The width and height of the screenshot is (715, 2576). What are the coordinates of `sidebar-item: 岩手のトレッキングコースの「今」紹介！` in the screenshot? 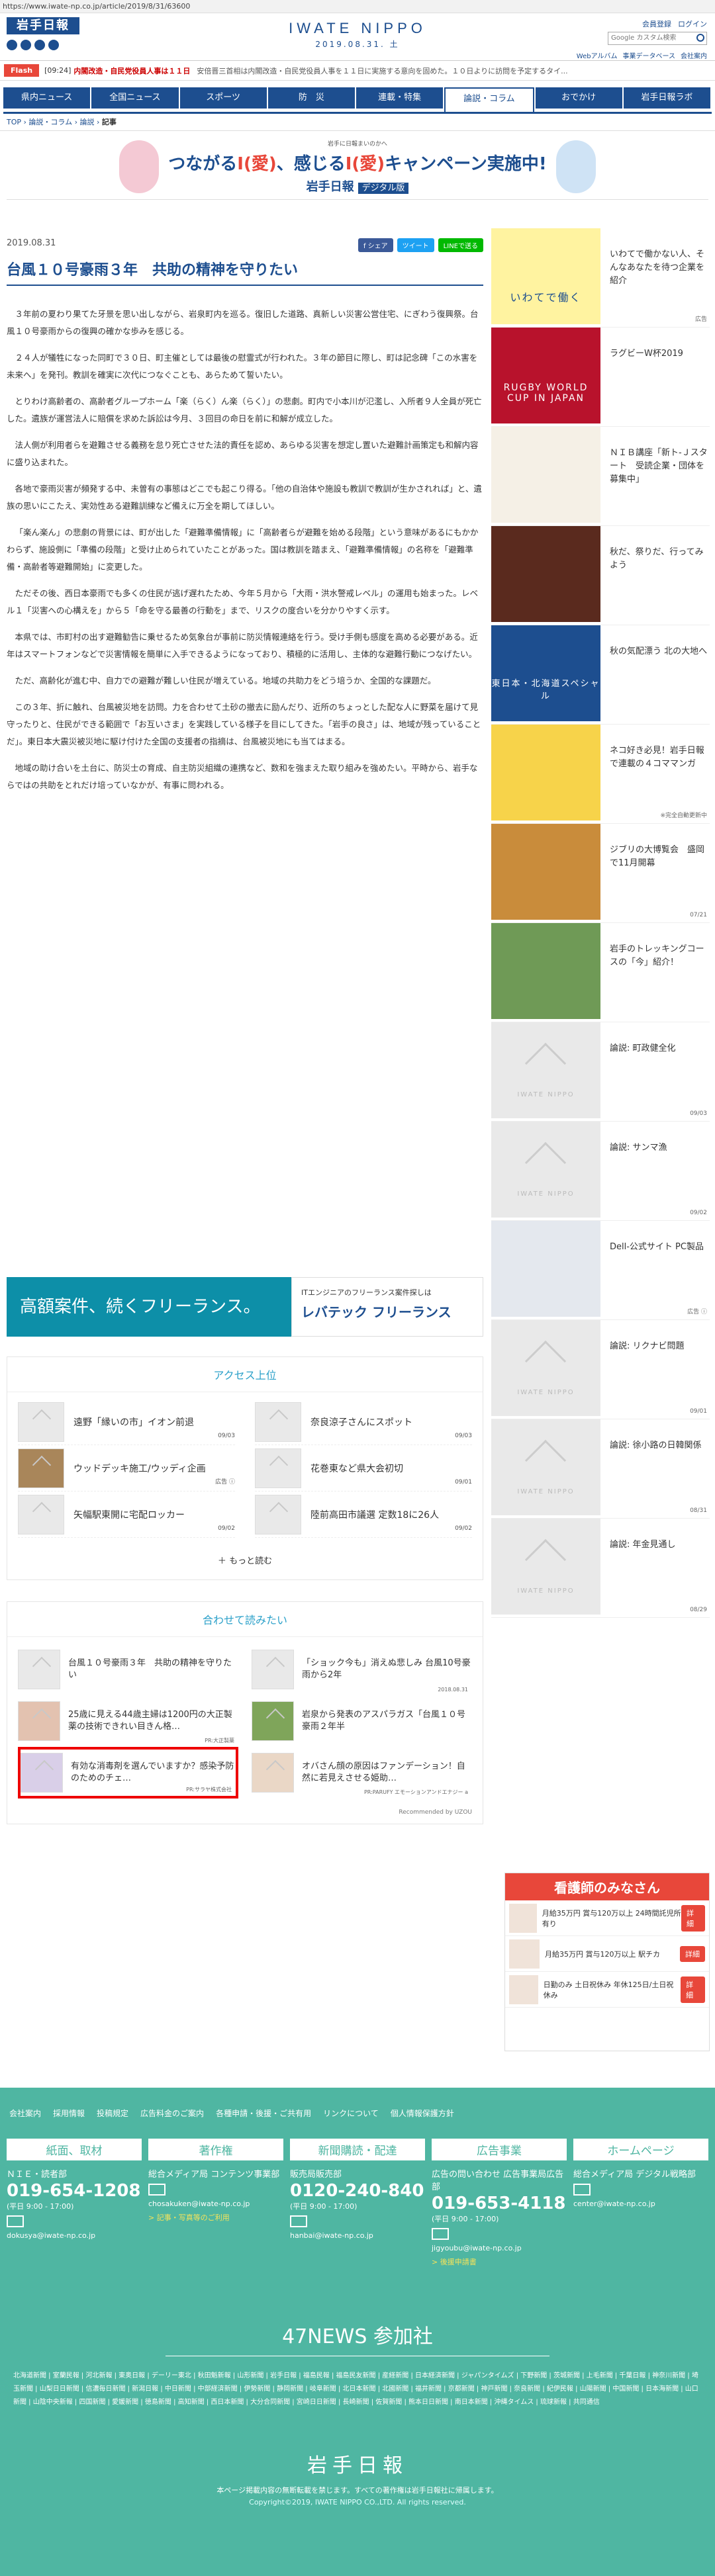 It's located at (600, 972).